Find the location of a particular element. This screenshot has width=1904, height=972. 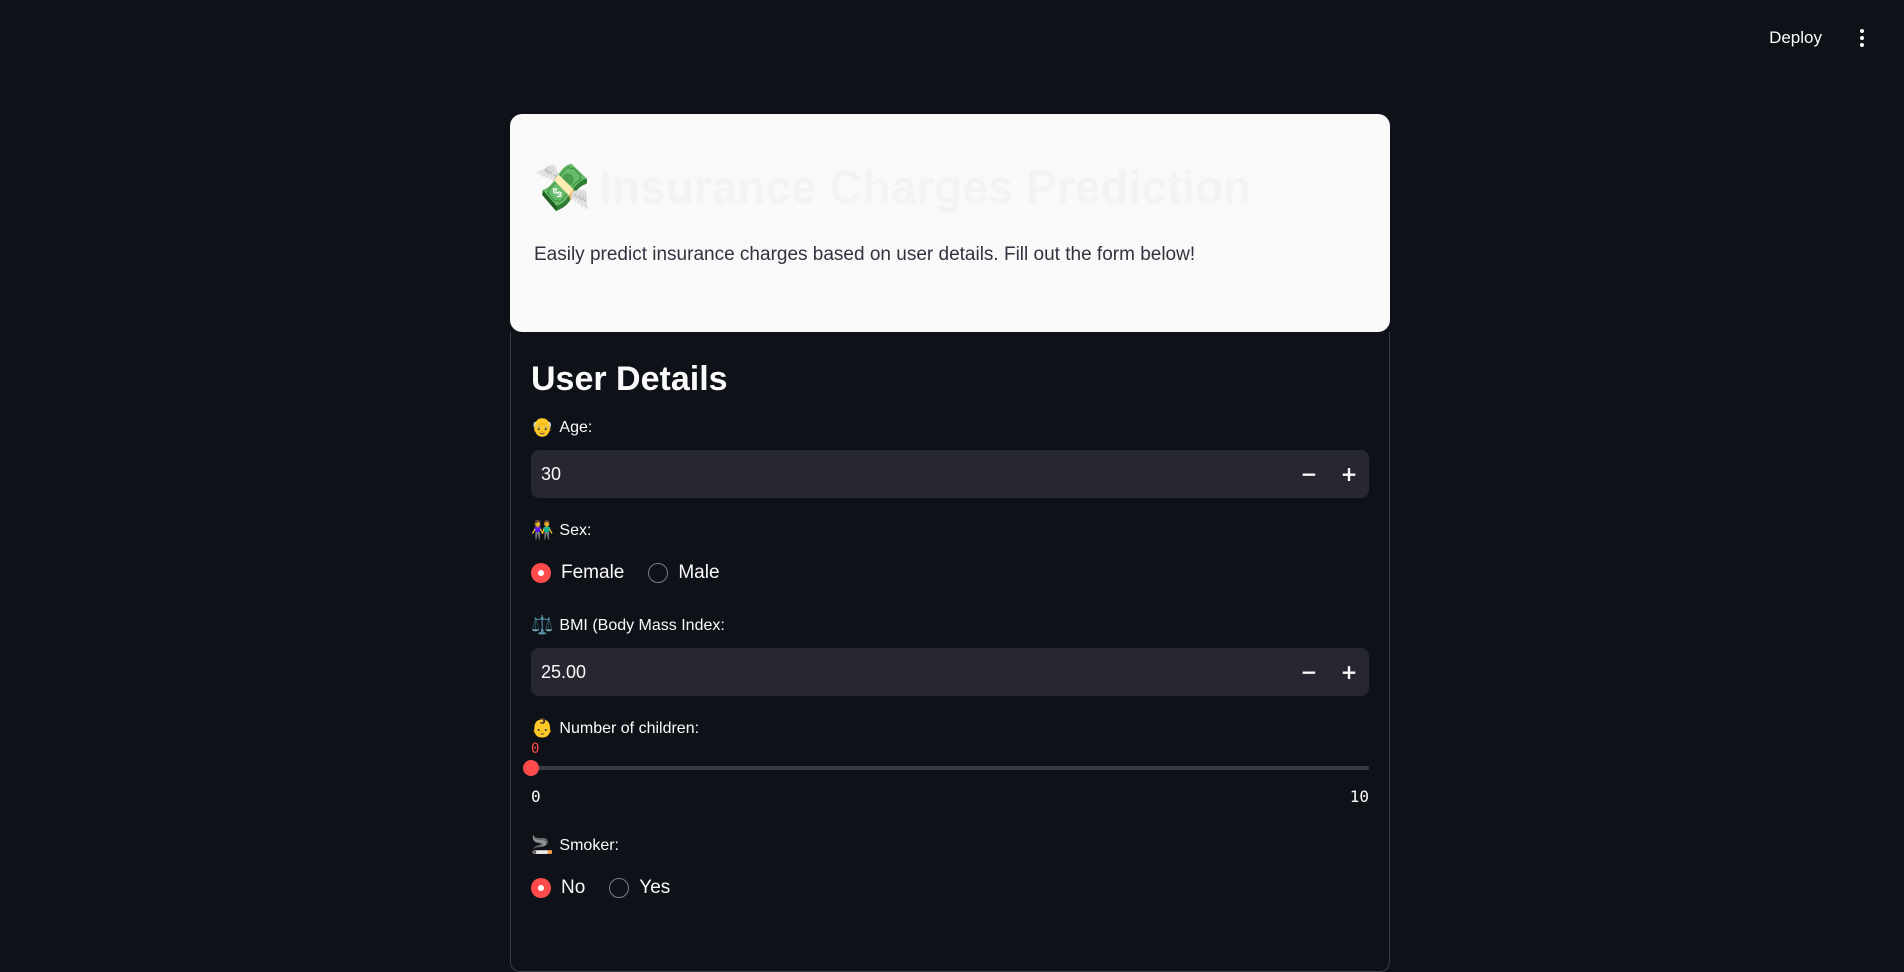

age-field: 👴 Age: − + is located at coordinates (950, 457).